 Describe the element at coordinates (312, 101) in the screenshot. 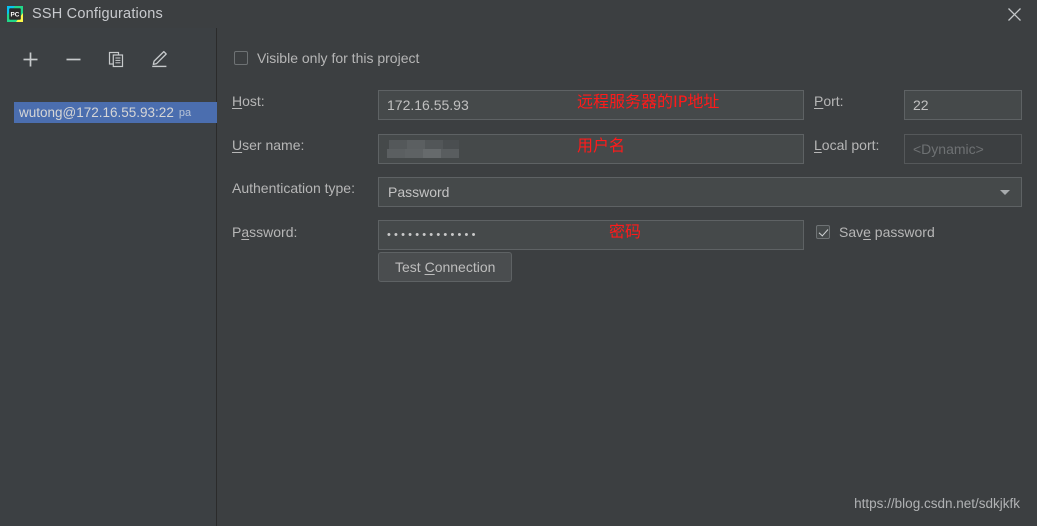

I see `host-label: Host:` at that location.